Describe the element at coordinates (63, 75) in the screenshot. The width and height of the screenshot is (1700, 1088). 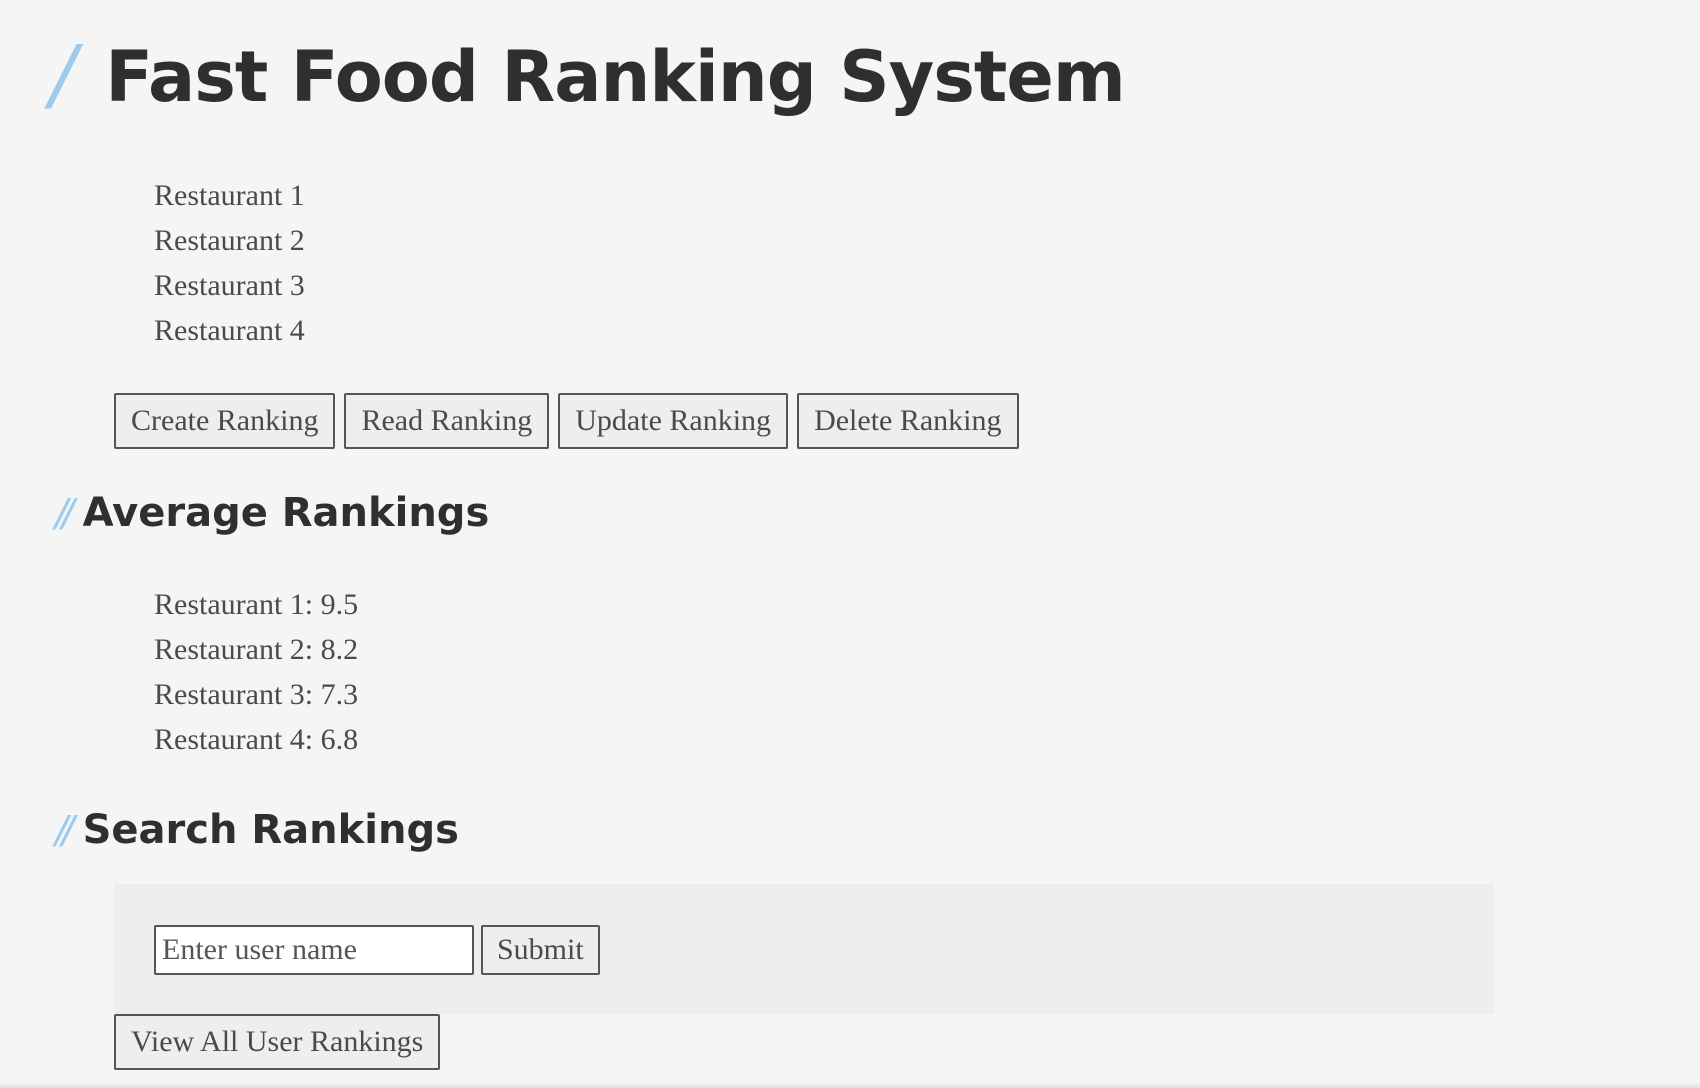
I see `title-marker: /` at that location.